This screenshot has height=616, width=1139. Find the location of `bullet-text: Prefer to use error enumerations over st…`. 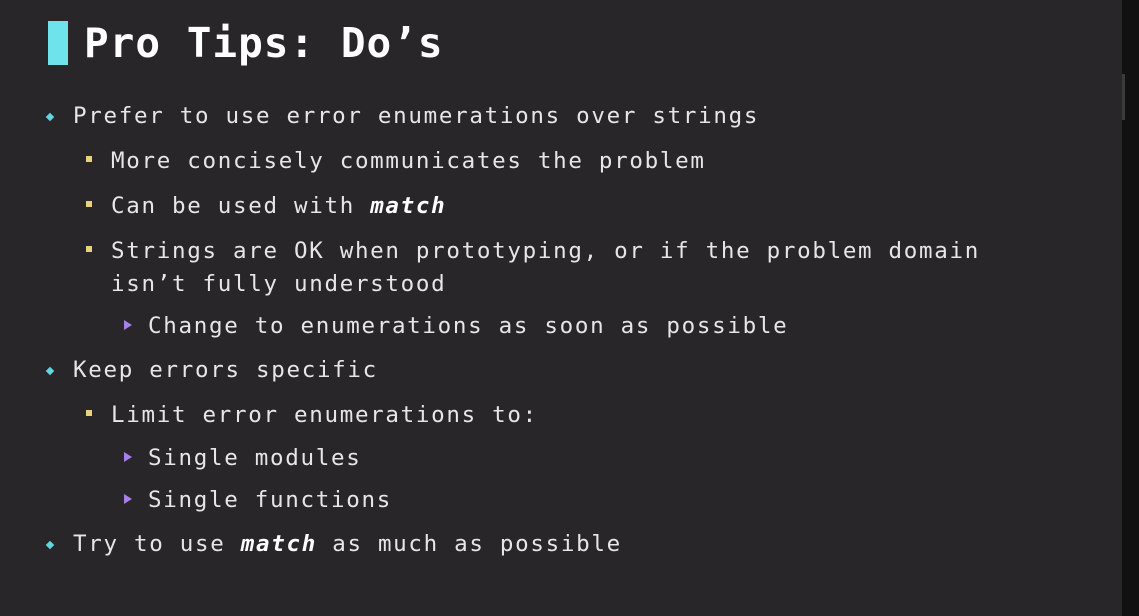

bullet-text: Prefer to use error enumerations over st… is located at coordinates (416, 116).